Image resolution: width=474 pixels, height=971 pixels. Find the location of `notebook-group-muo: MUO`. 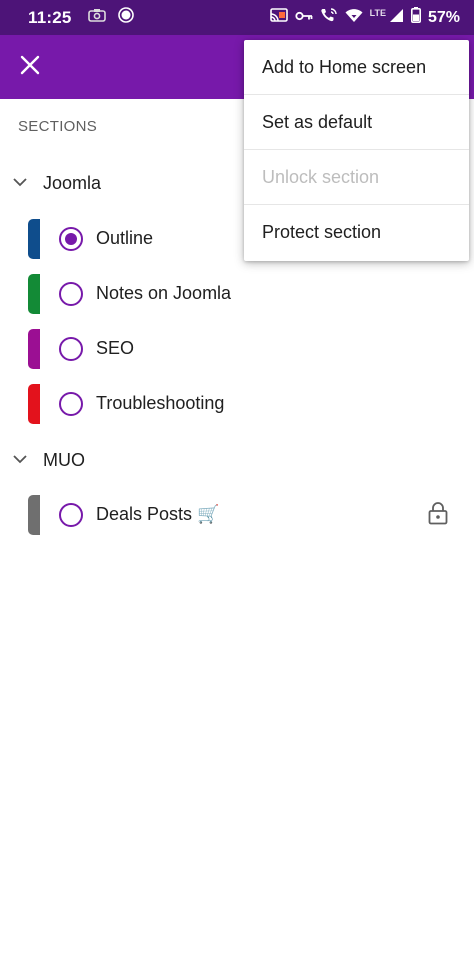

notebook-group-muo: MUO is located at coordinates (237, 460).